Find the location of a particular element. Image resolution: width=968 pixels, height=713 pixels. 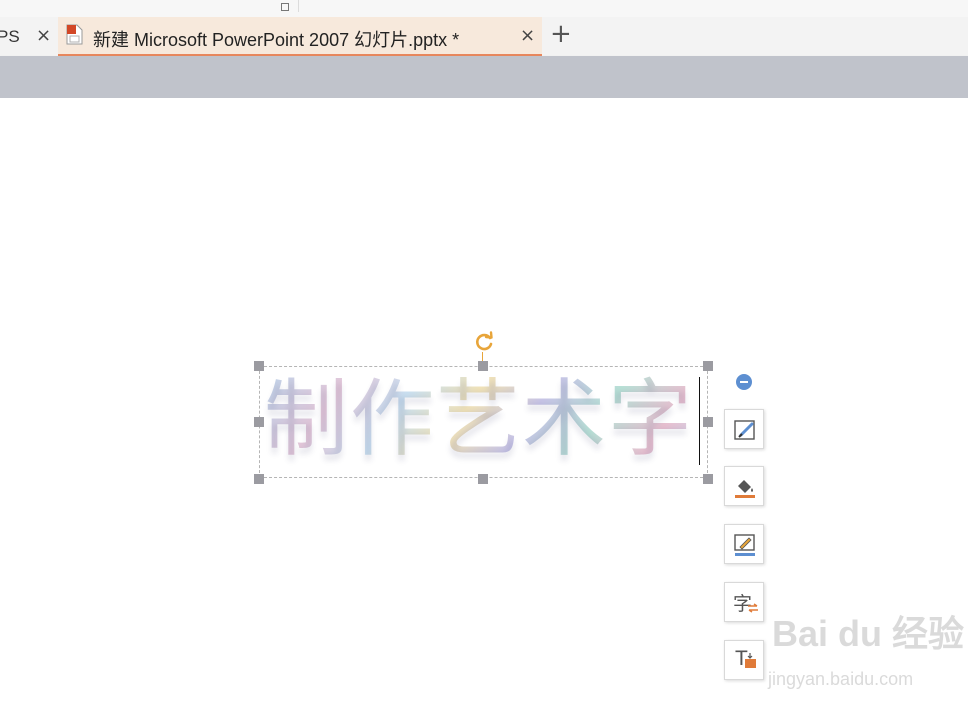

resize-handle-bottom is located at coordinates (483, 479).